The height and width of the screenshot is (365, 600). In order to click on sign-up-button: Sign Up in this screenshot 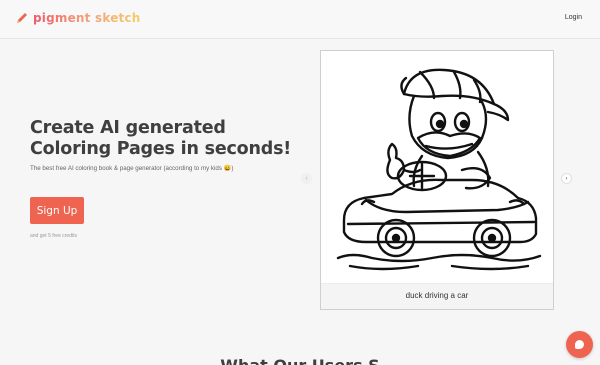, I will do `click(57, 210)`.